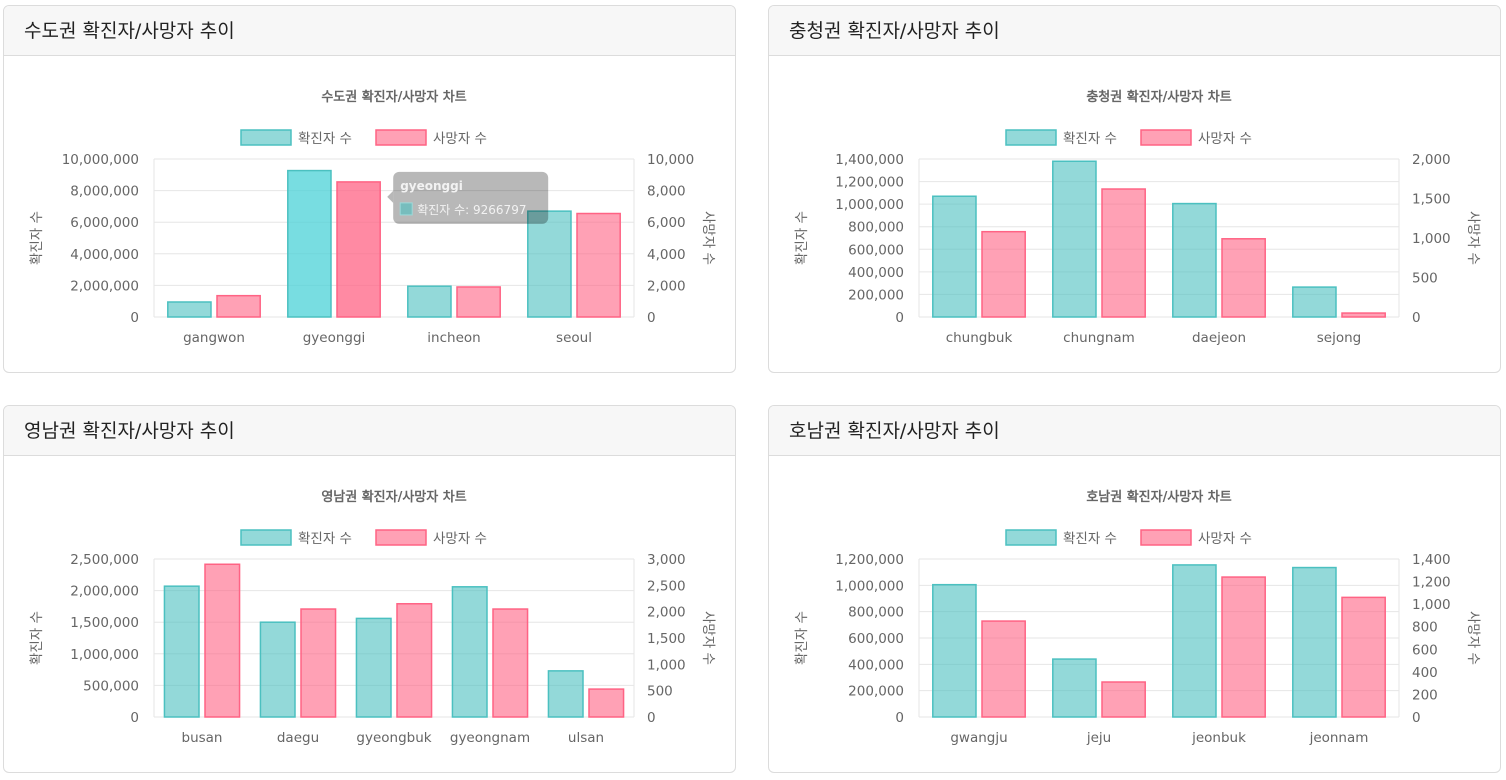 The height and width of the screenshot is (780, 1506). Describe the element at coordinates (298, 738) in the screenshot. I see `x-tick-label: daegu` at that location.